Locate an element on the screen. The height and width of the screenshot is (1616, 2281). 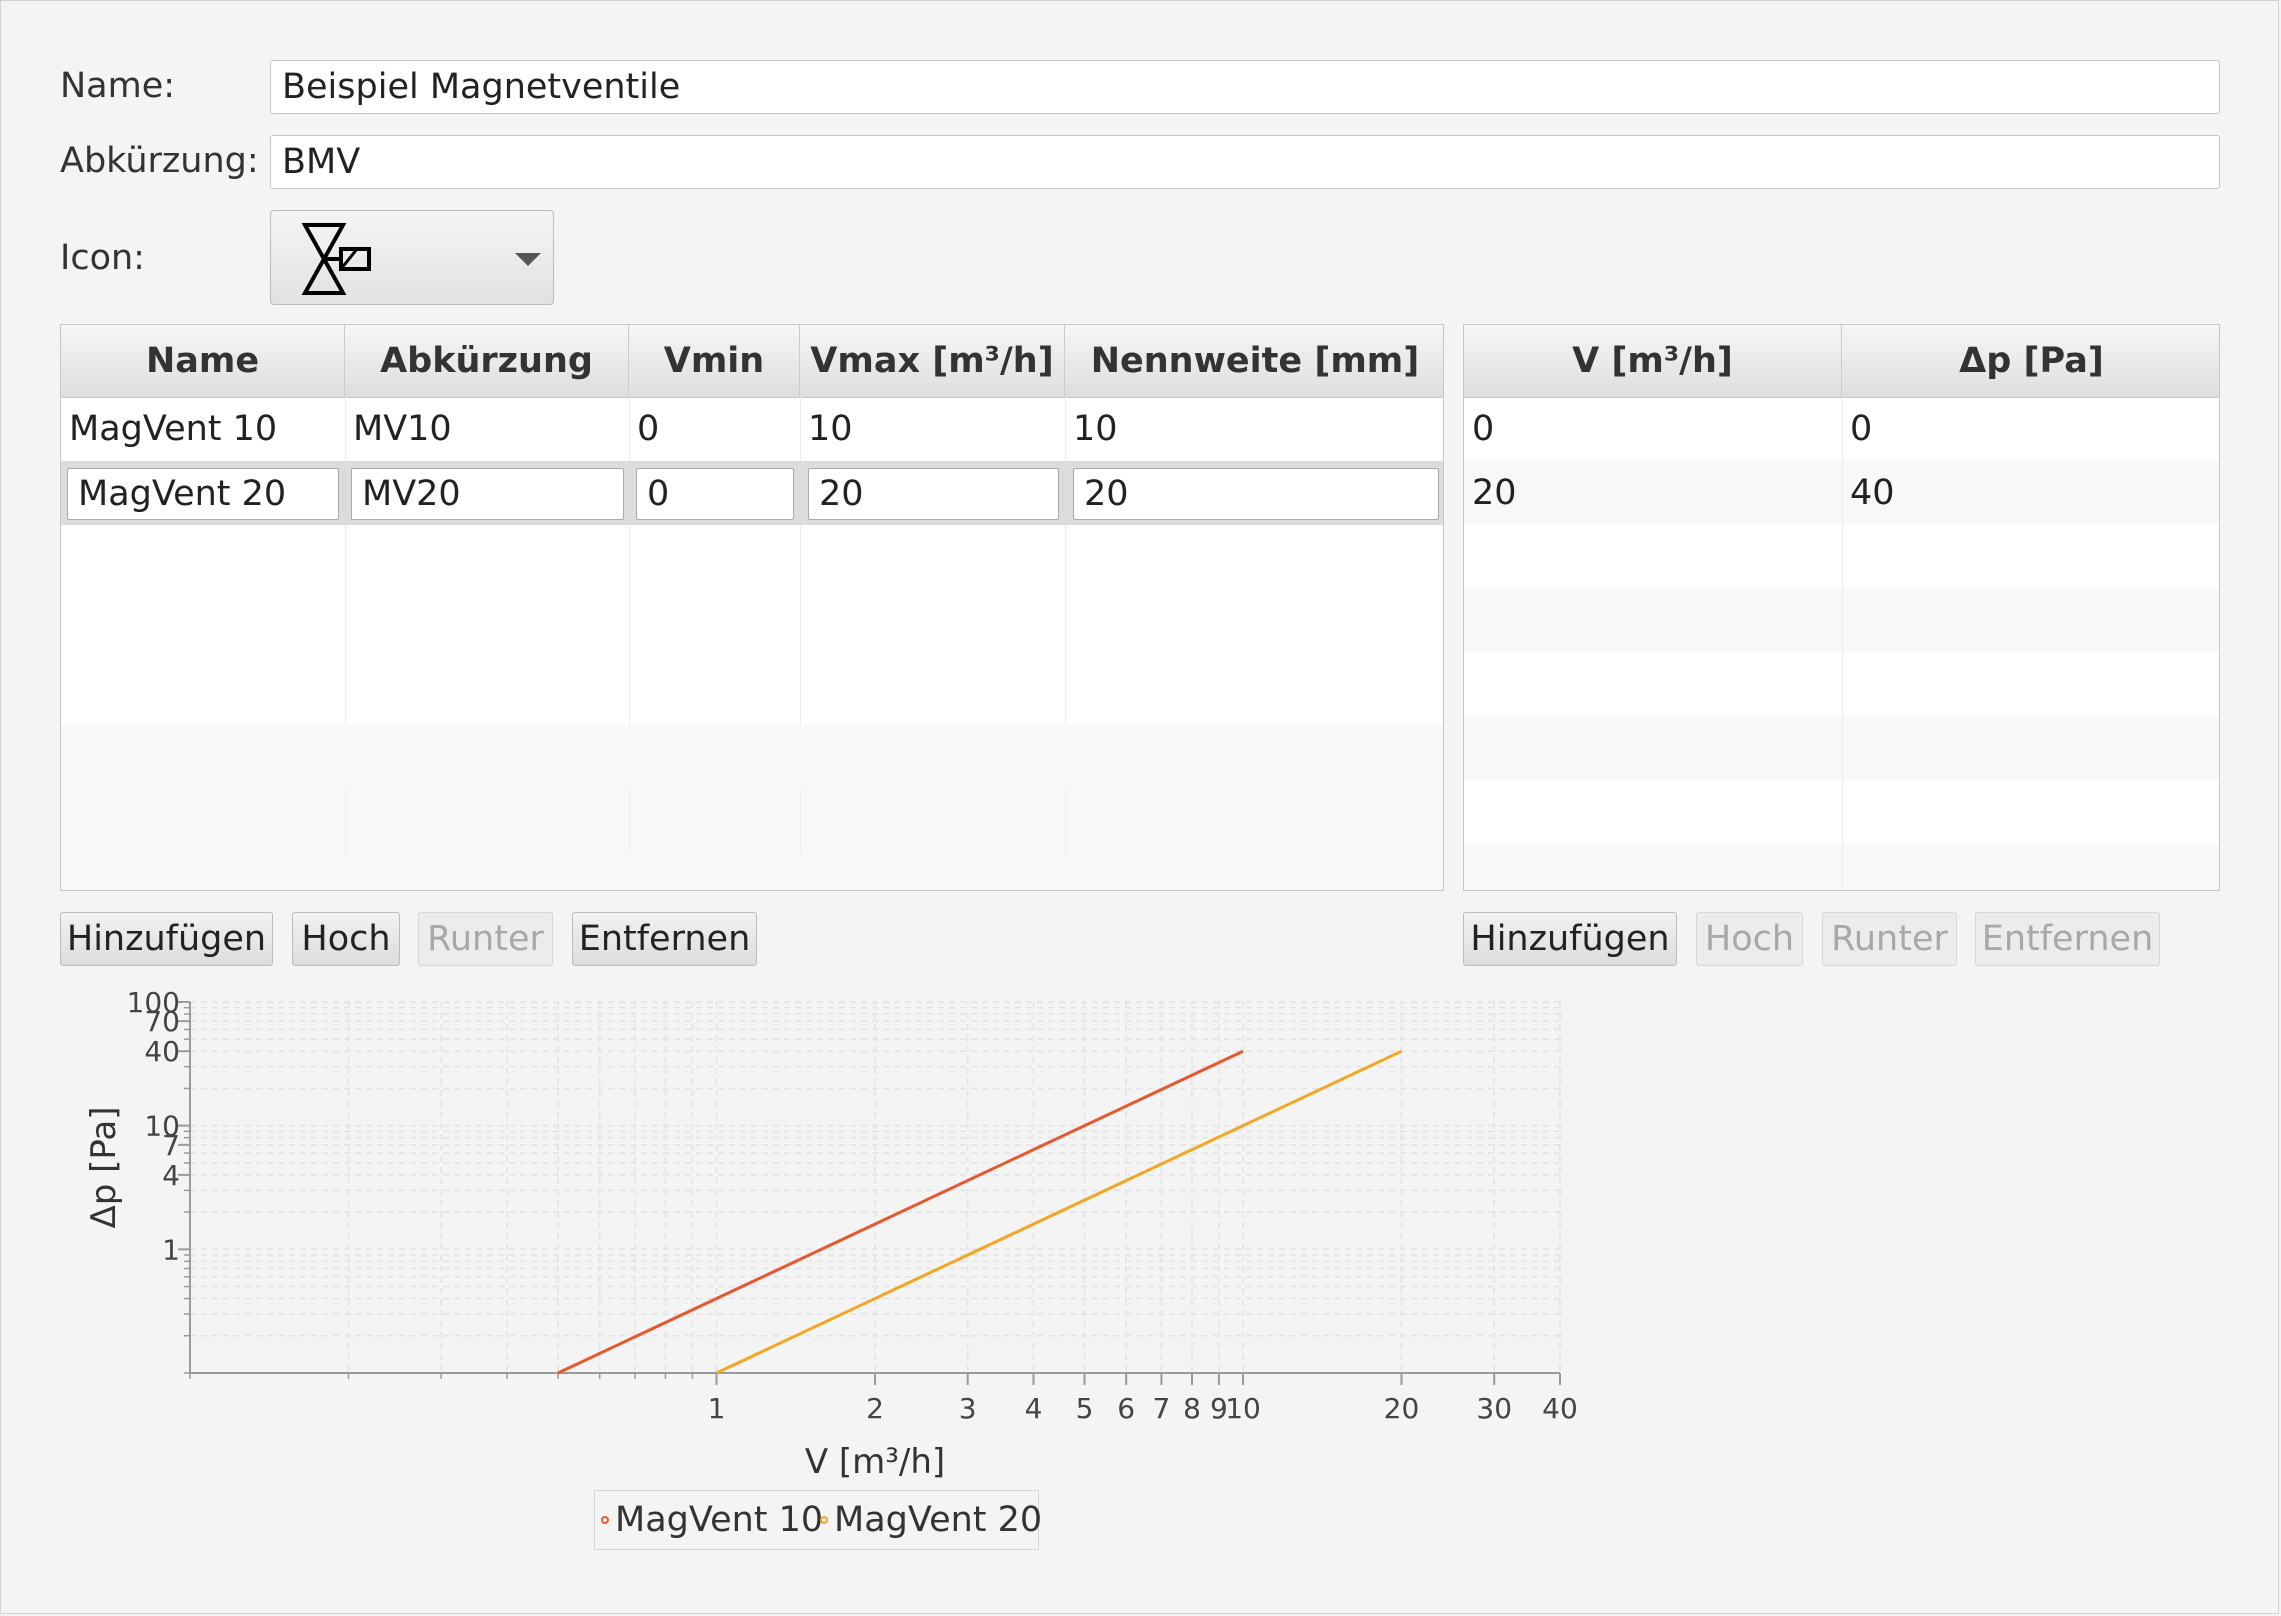
y-tick-label: 1 is located at coordinates (171, 1249).